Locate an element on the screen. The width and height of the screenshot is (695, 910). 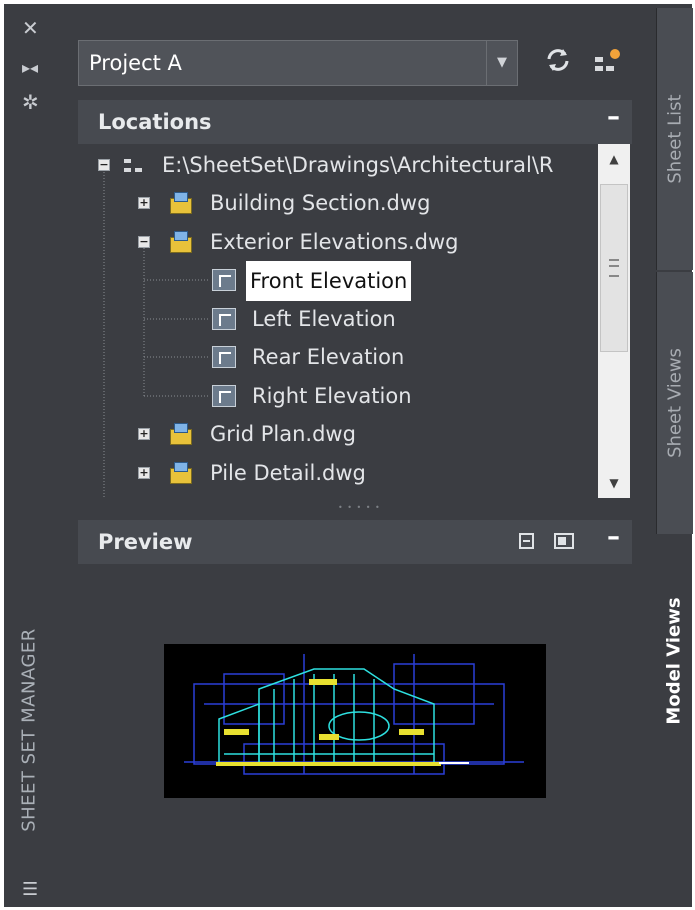
splitter-grip-icon: • • • • • is located at coordinates (359, 507).